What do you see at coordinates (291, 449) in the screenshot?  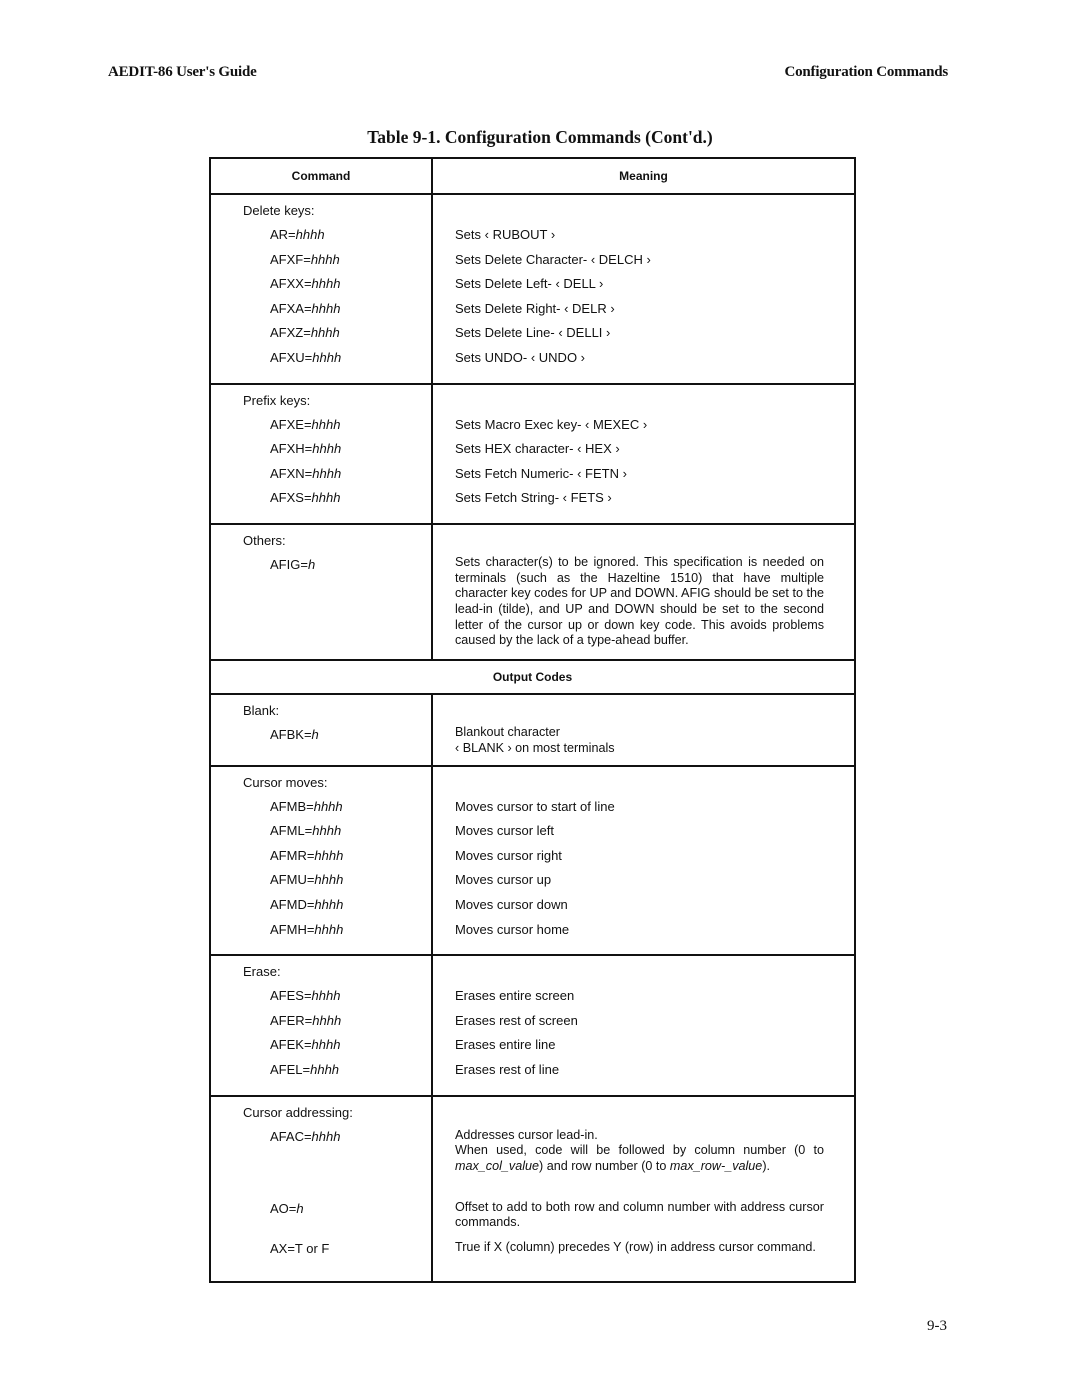 I see `command-name: AFXH=` at bounding box center [291, 449].